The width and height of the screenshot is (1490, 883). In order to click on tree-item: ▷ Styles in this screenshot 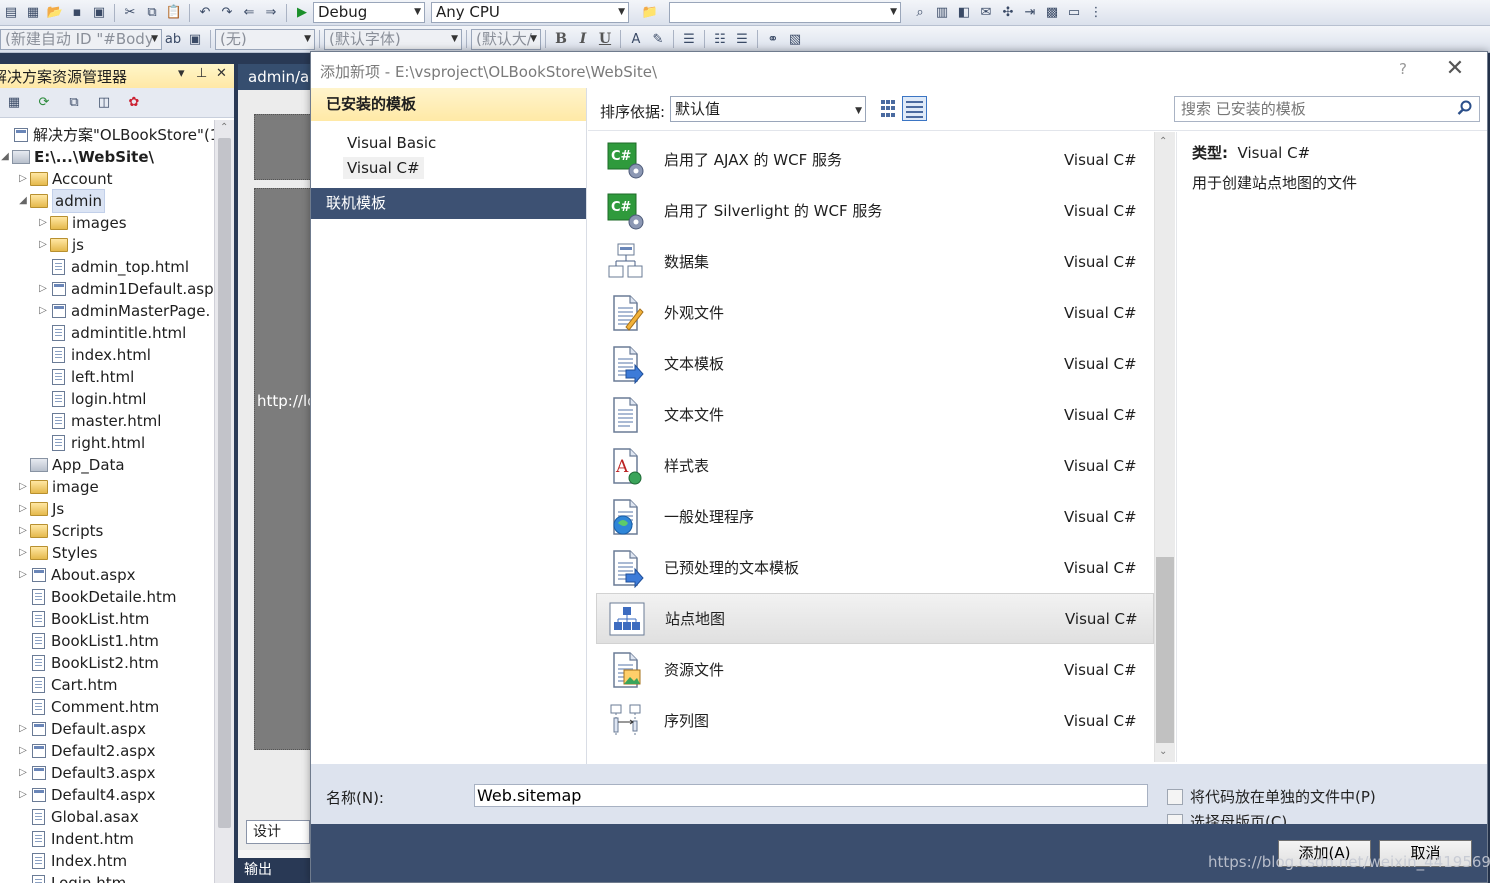, I will do `click(56, 553)`.